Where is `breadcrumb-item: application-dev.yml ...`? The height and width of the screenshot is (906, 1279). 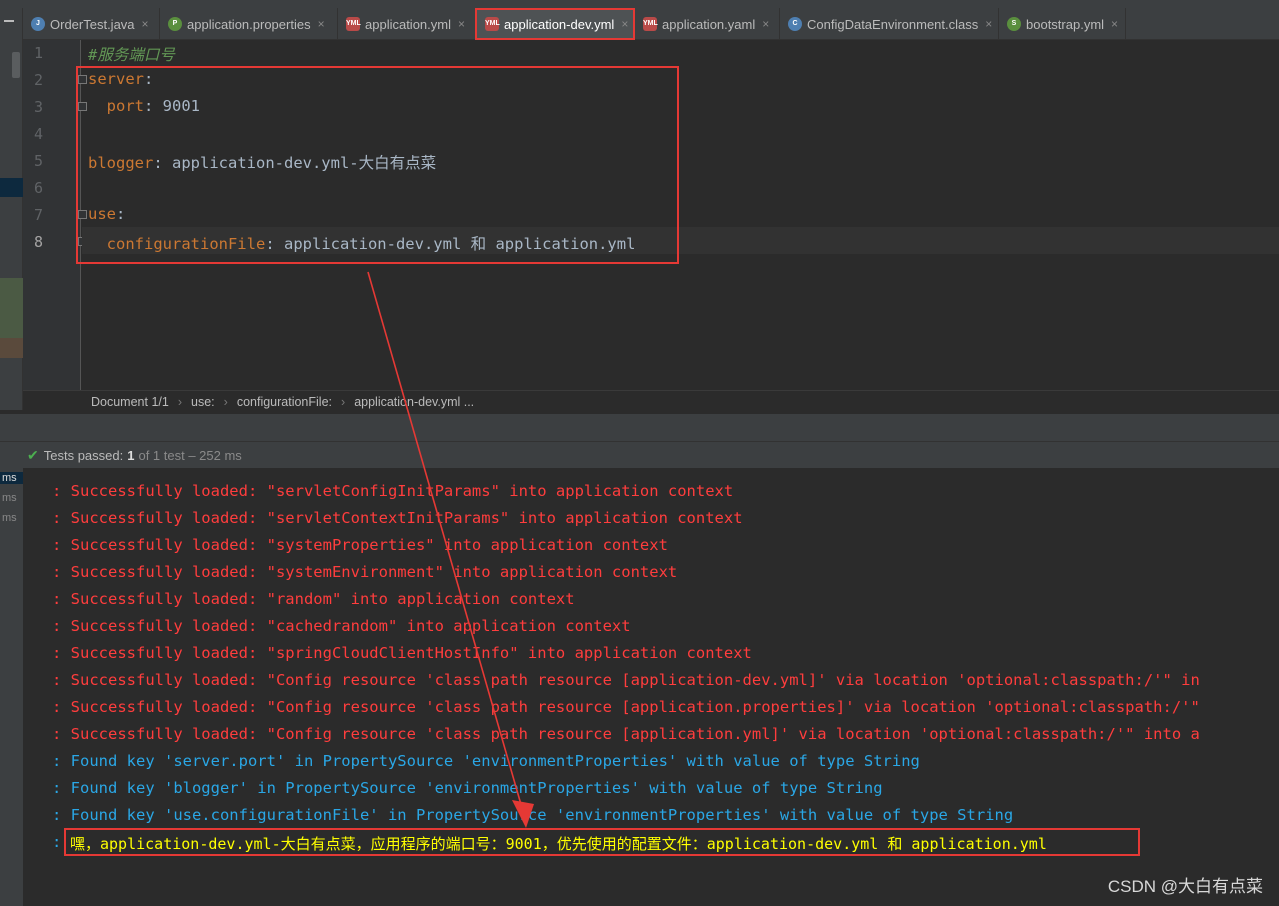
breadcrumb-item: application-dev.yml ... is located at coordinates (414, 402).